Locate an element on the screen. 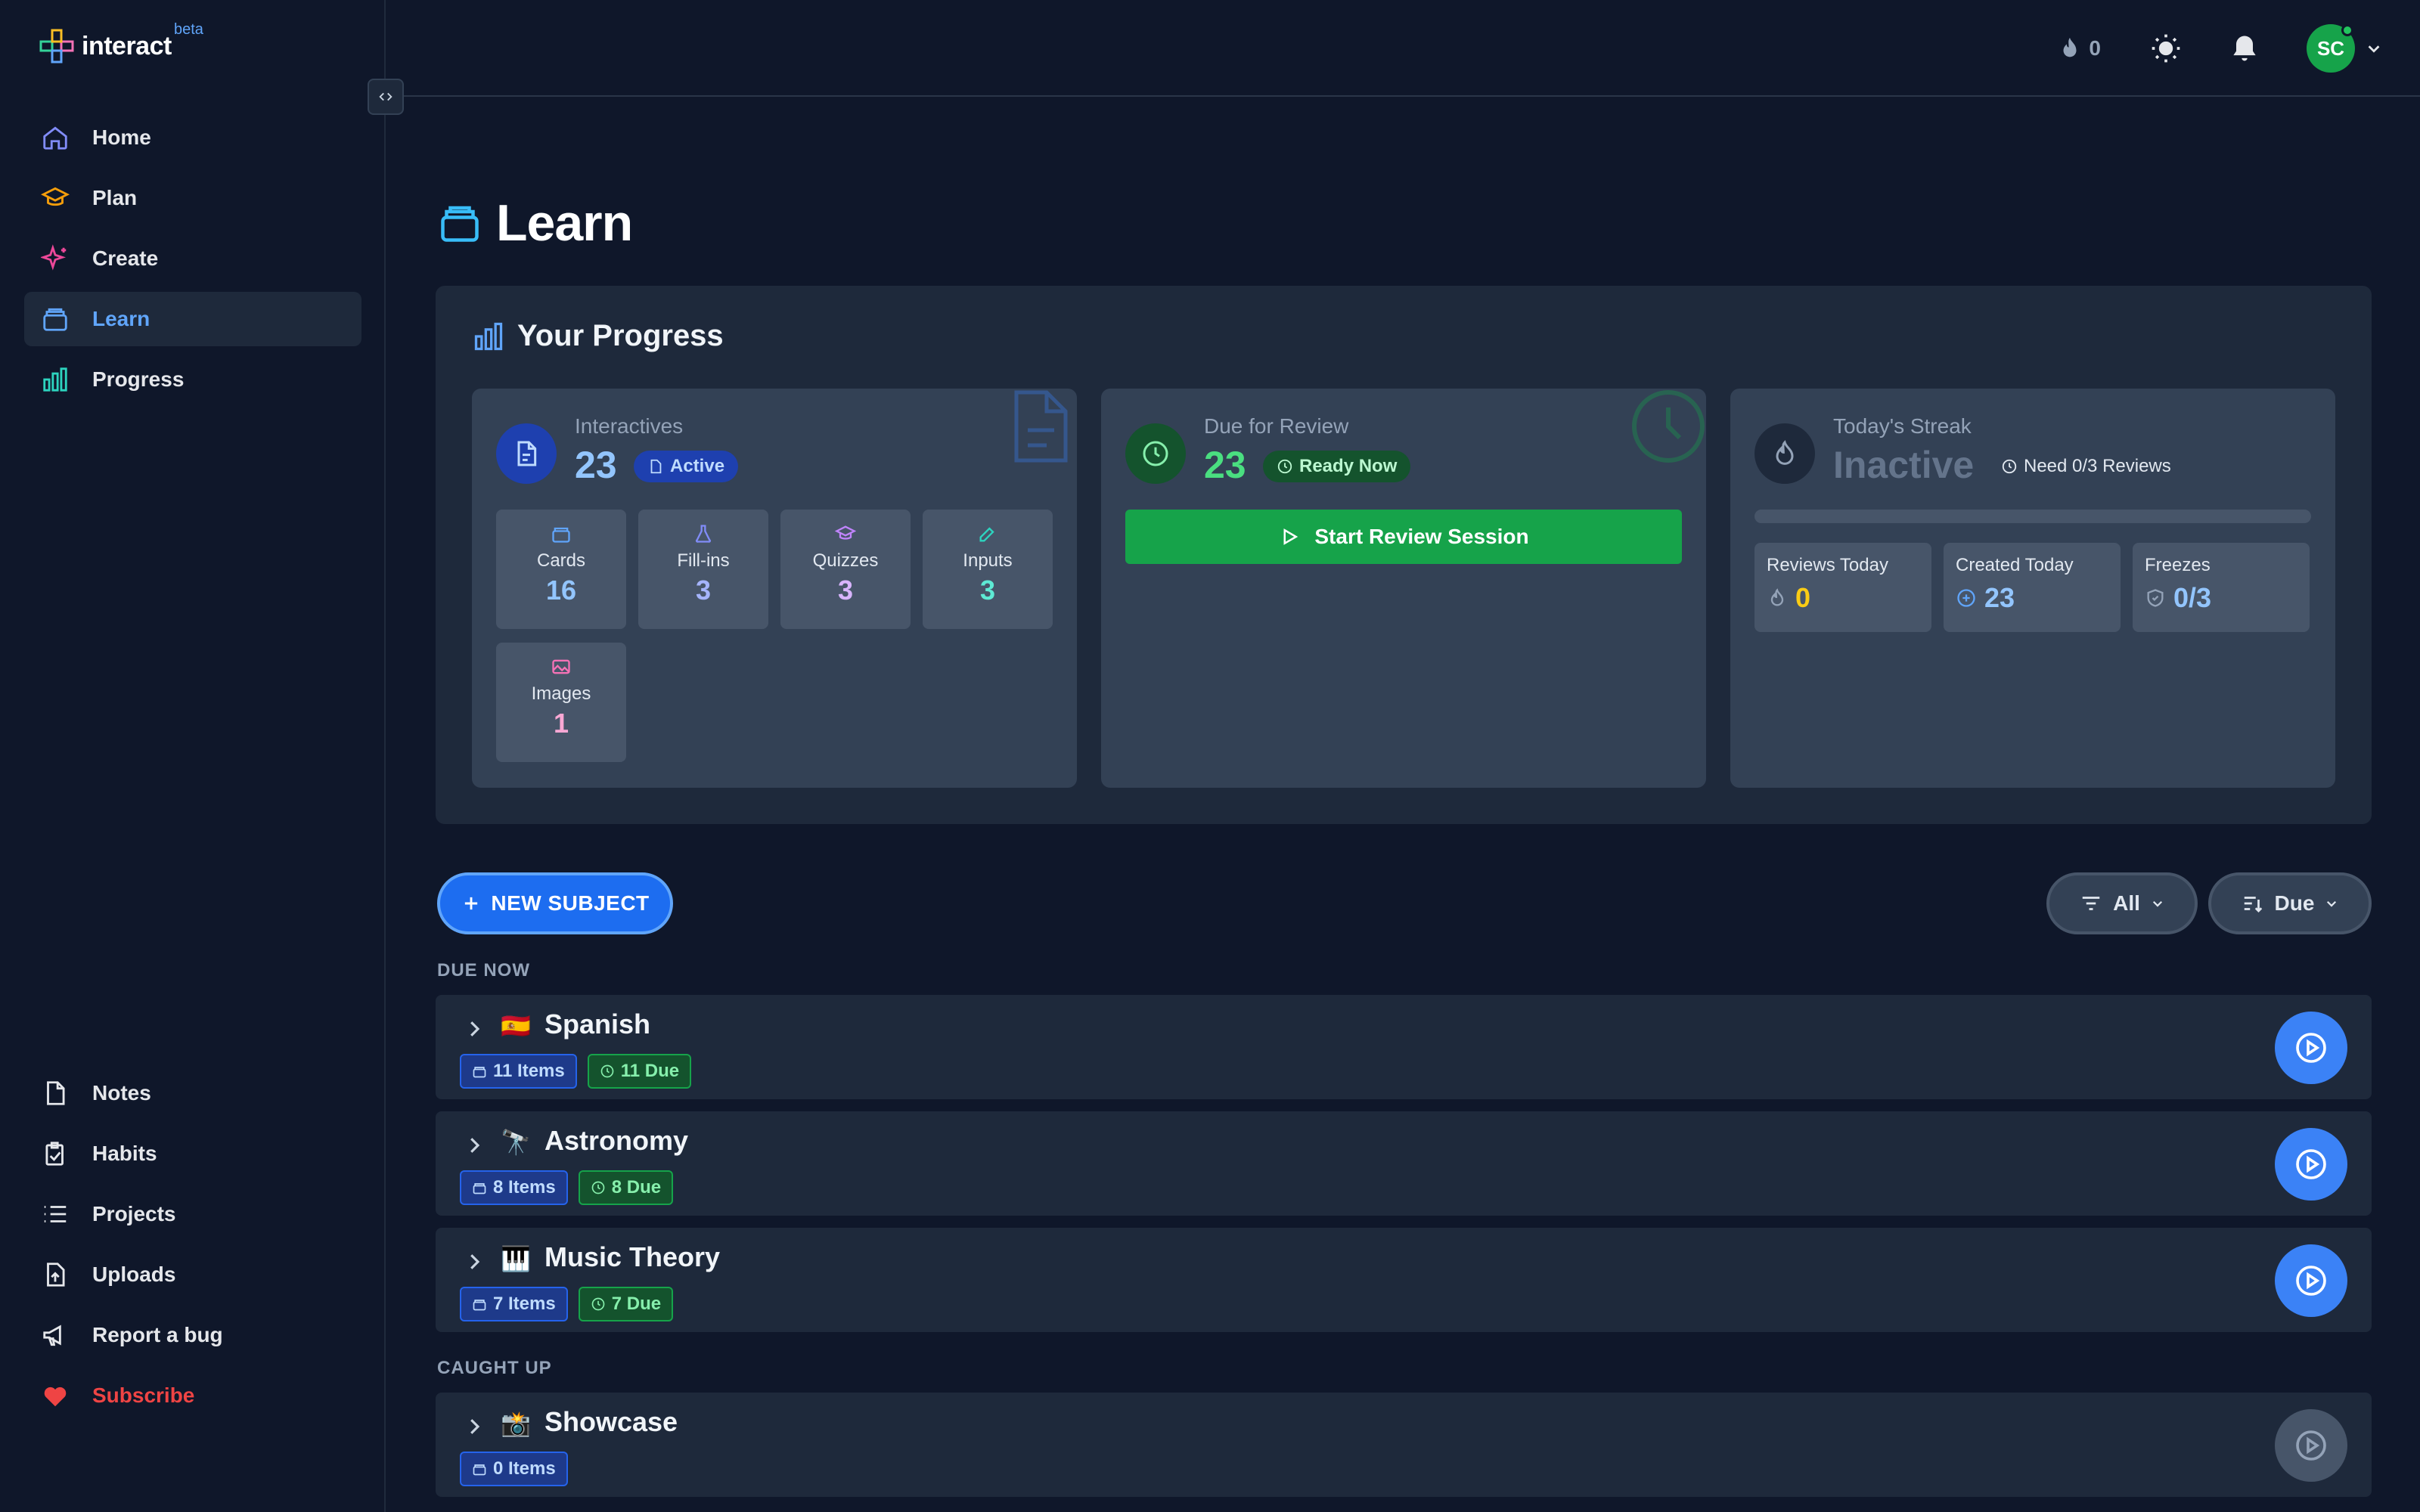 The width and height of the screenshot is (2420, 1512). subject-name: Showcase is located at coordinates (611, 1421).